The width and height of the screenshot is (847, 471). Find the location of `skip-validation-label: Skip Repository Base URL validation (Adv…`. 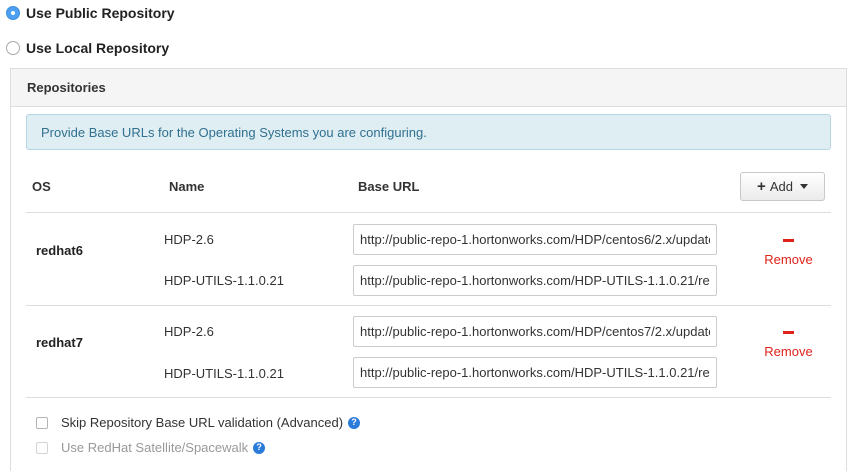

skip-validation-label: Skip Repository Base URL validation (Adv… is located at coordinates (202, 422).